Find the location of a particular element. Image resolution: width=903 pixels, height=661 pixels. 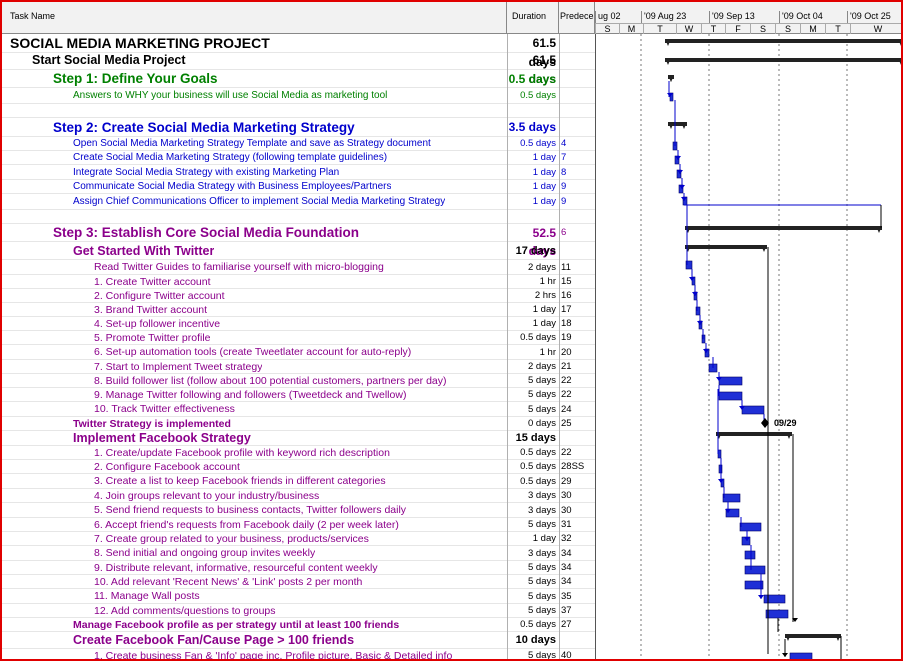

predecessors-cell: 19 is located at coordinates (566, 337).